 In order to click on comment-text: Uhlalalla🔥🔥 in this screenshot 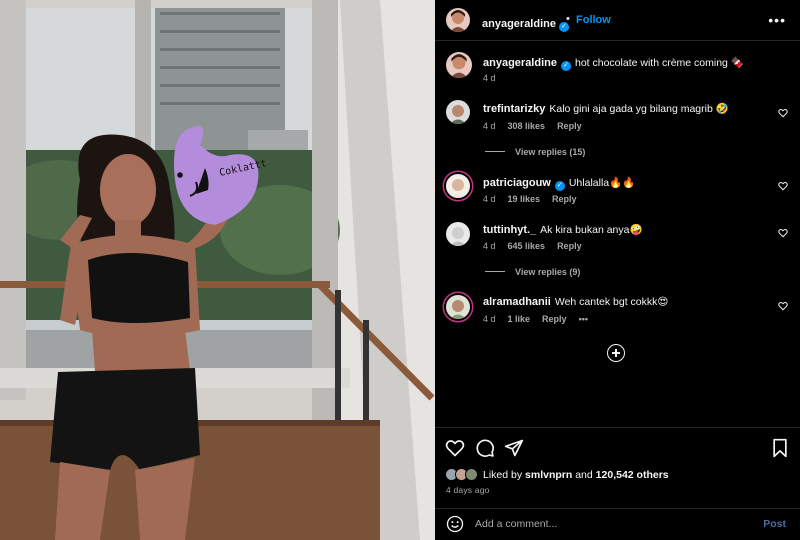, I will do `click(602, 183)`.